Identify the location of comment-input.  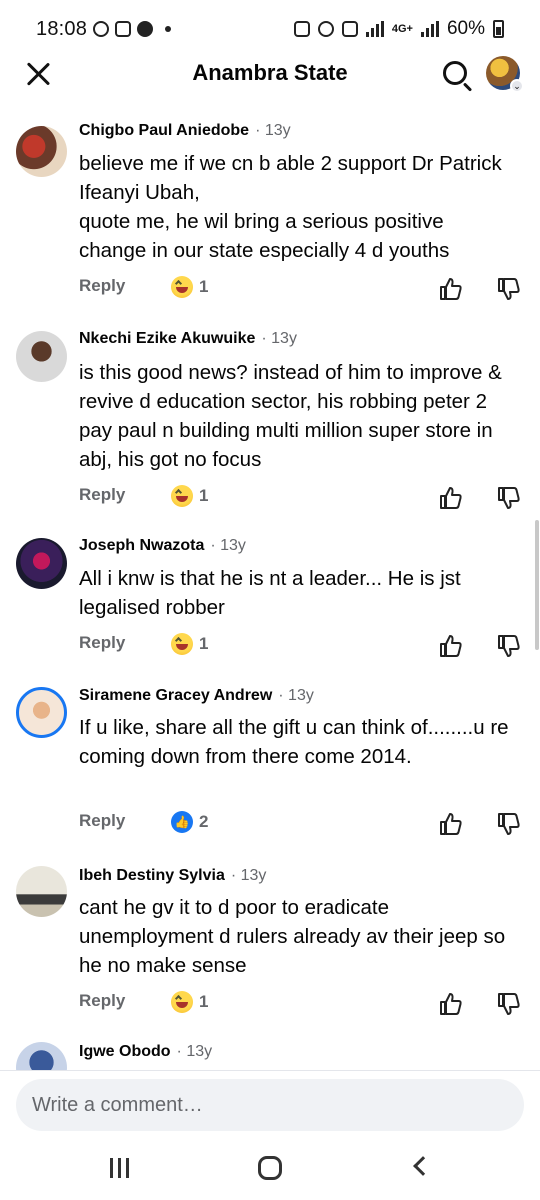
(270, 1105).